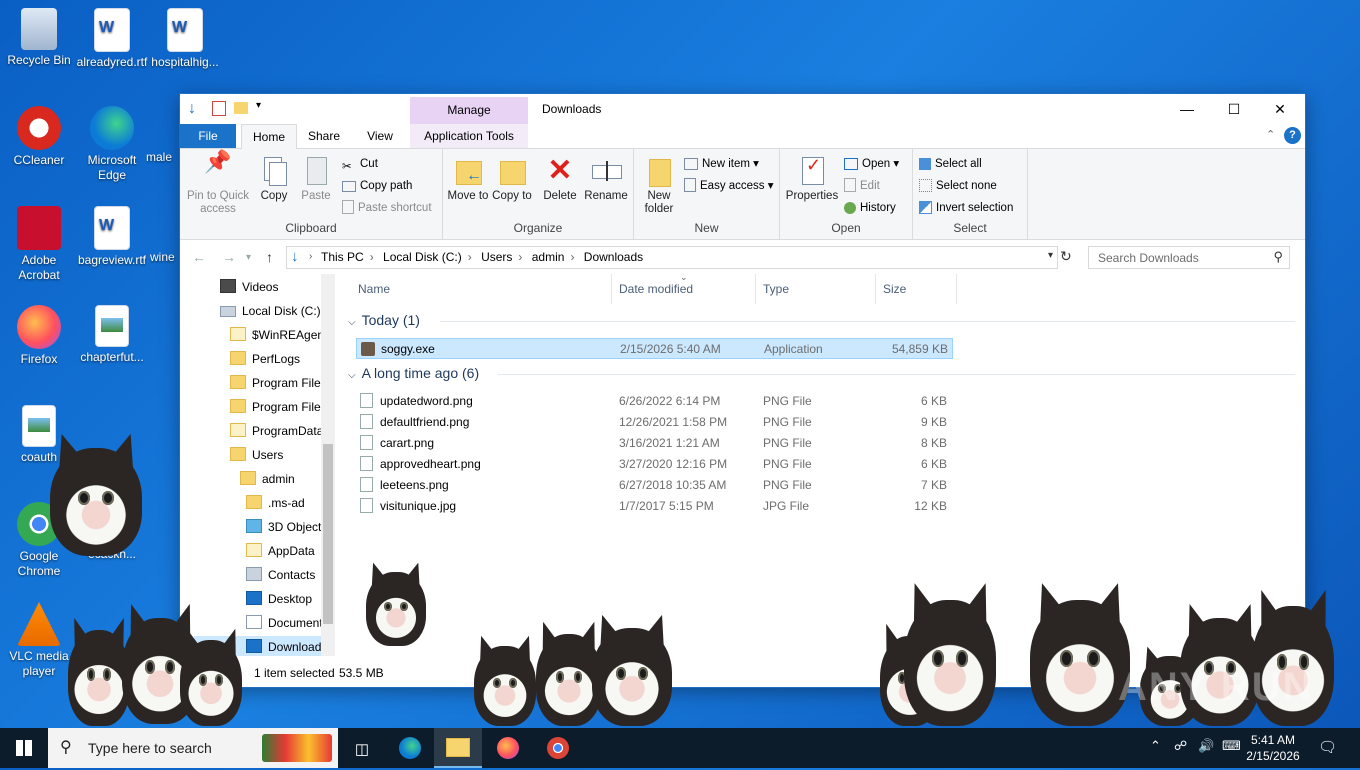 This screenshot has width=1360, height=770. Describe the element at coordinates (218, 183) in the screenshot. I see `pin-to-quick-access-button: 📌 Pin to Quick access` at that location.